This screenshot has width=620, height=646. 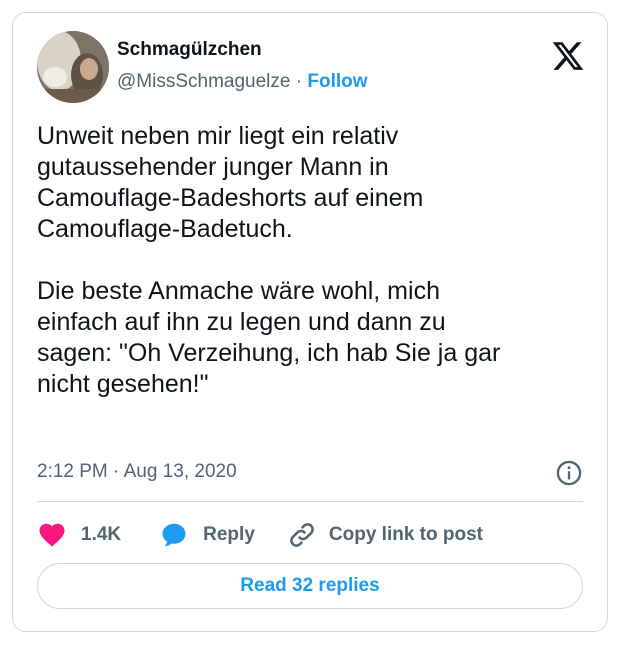 I want to click on avatar, so click(x=73, y=67).